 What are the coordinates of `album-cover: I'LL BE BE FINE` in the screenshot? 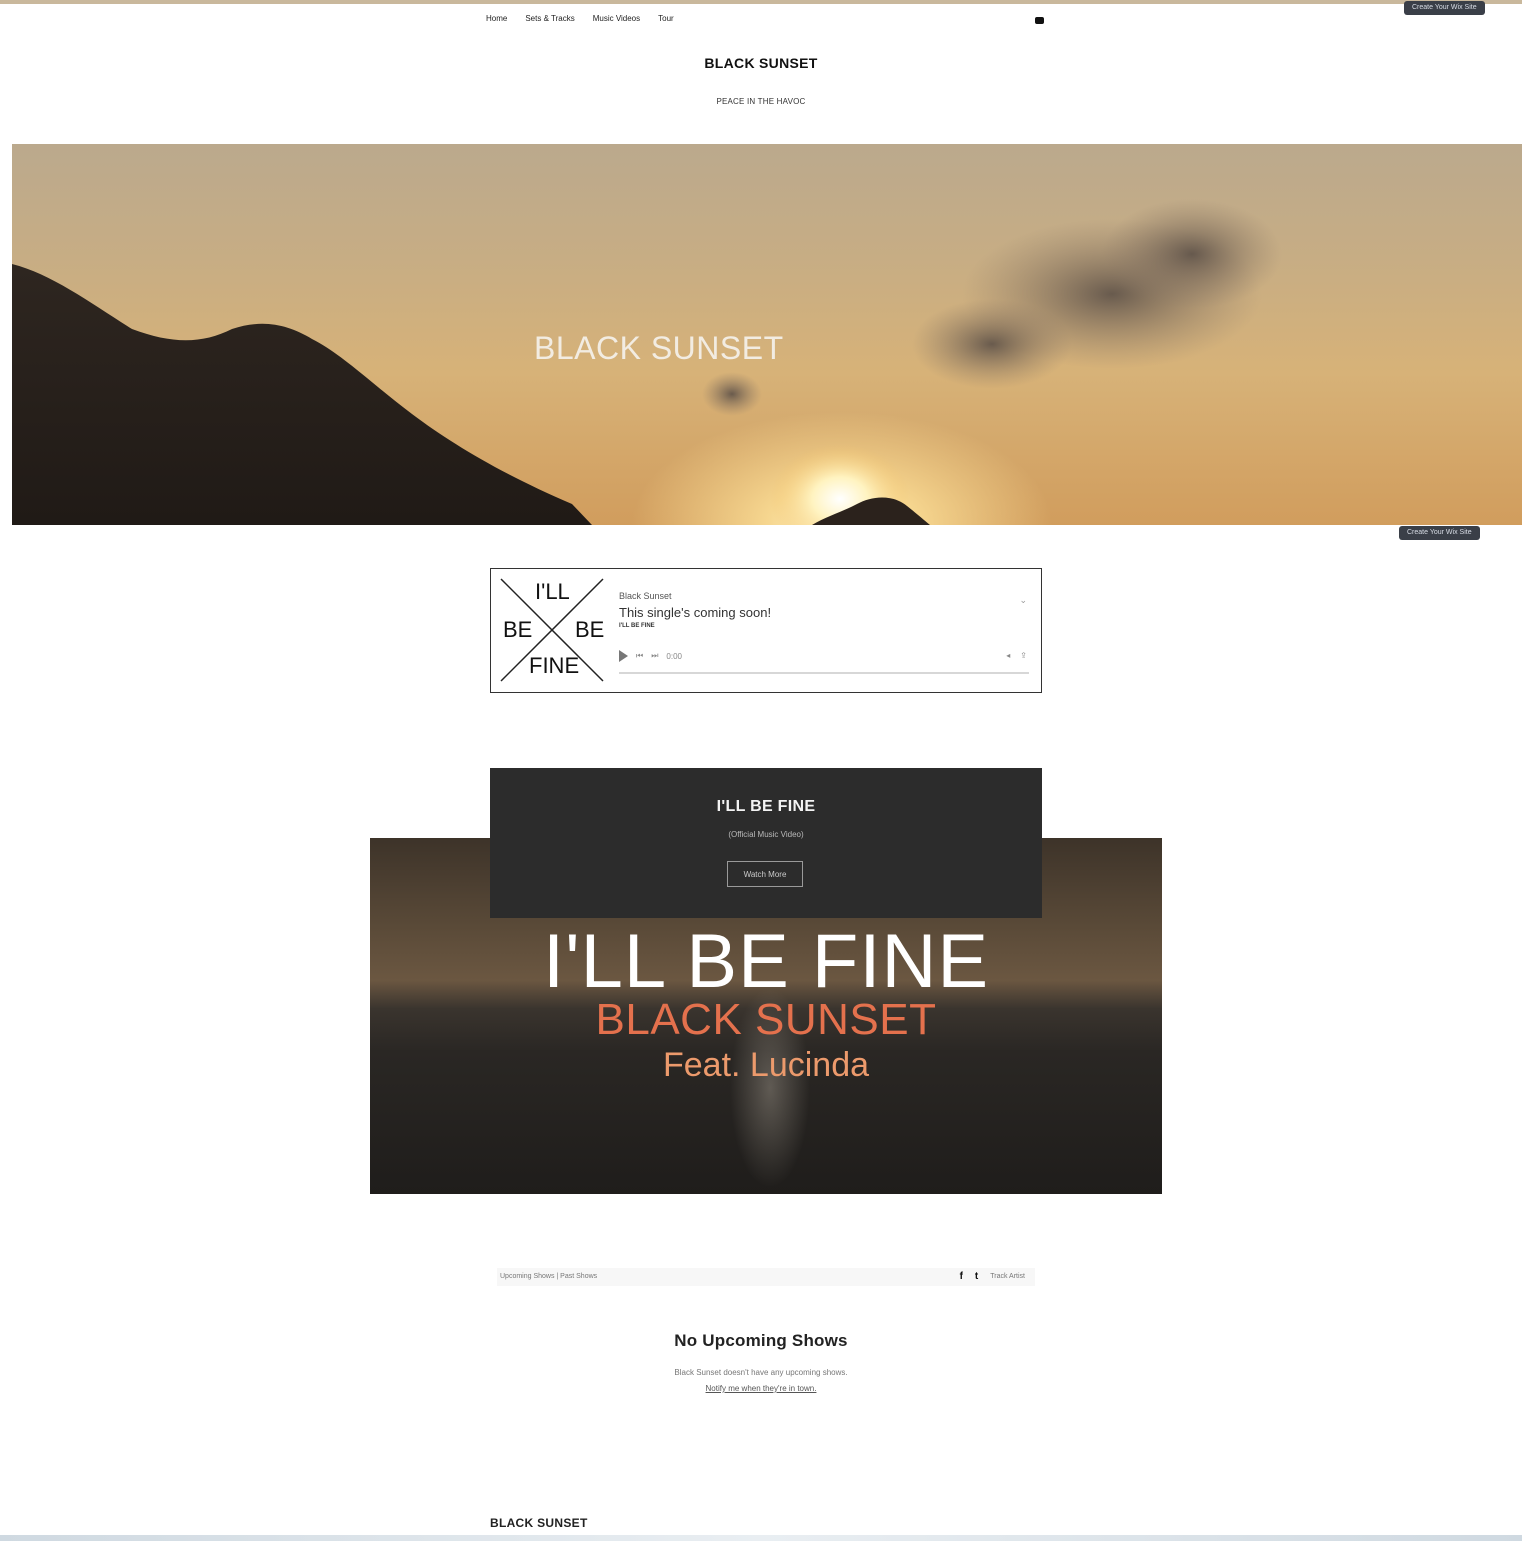 It's located at (552, 630).